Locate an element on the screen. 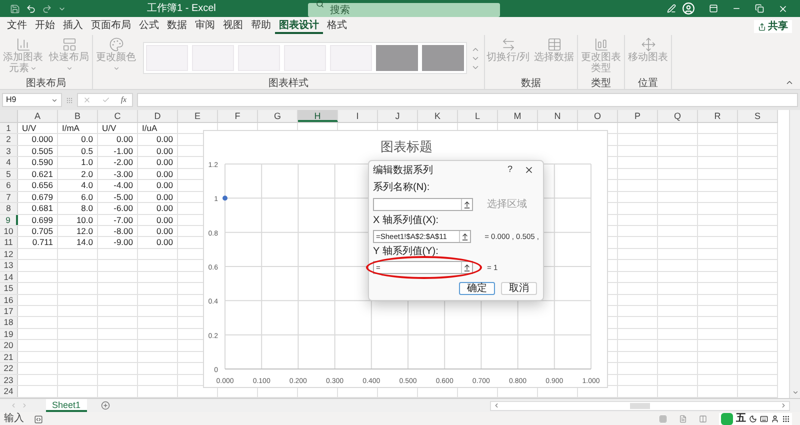 The height and width of the screenshot is (425, 800). name-box: H9 is located at coordinates (32, 100).